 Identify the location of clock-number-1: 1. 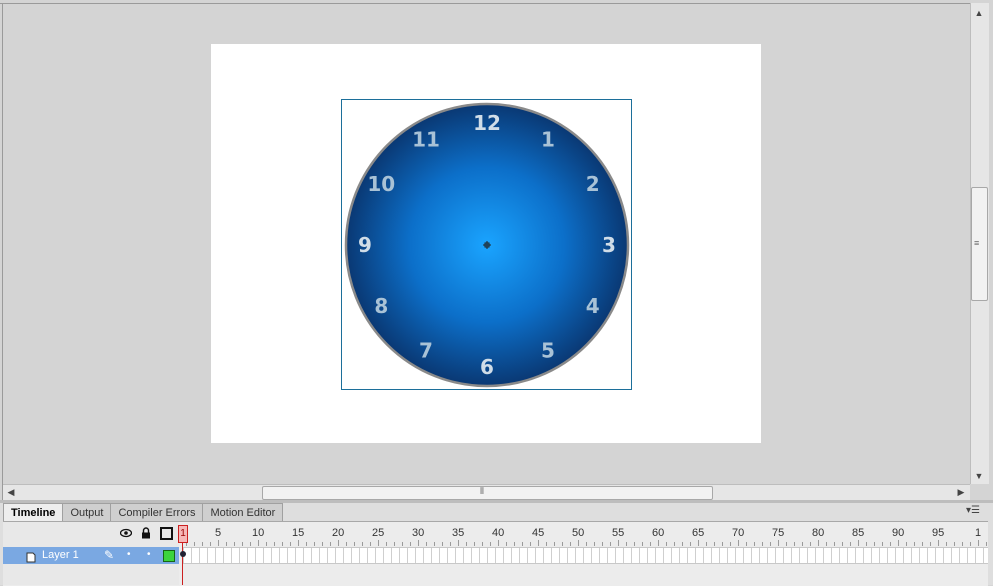
(548, 139).